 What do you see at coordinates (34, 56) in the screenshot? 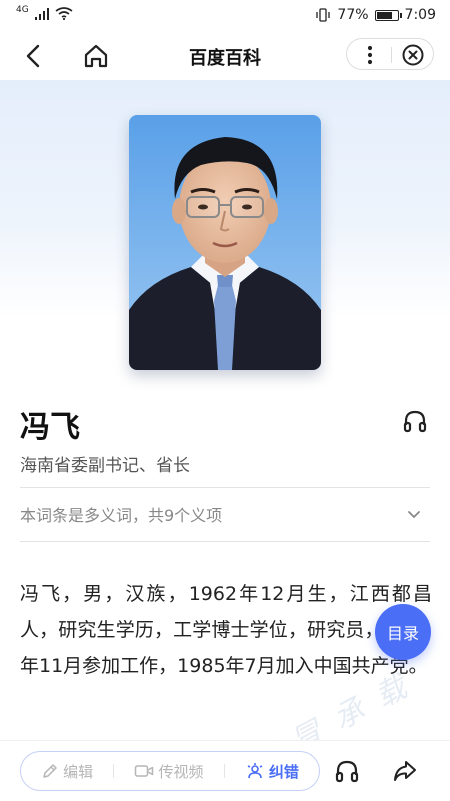
I see `back-icon` at bounding box center [34, 56].